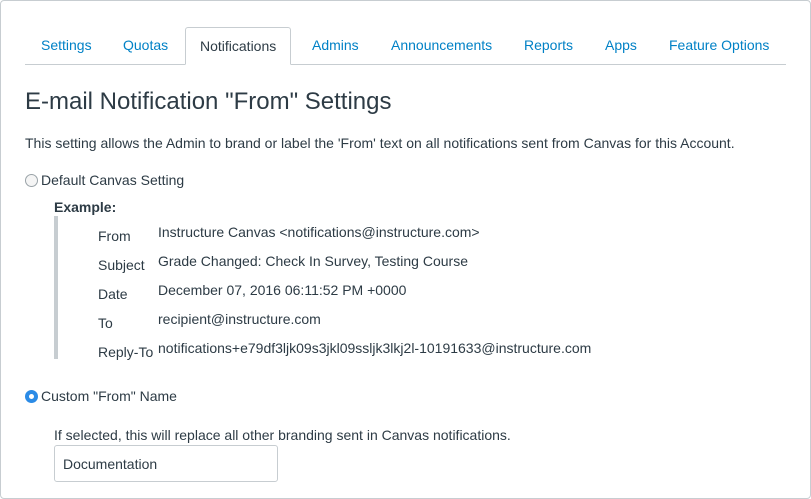 The height and width of the screenshot is (499, 811). I want to click on example-key: Reply-To, so click(126, 352).